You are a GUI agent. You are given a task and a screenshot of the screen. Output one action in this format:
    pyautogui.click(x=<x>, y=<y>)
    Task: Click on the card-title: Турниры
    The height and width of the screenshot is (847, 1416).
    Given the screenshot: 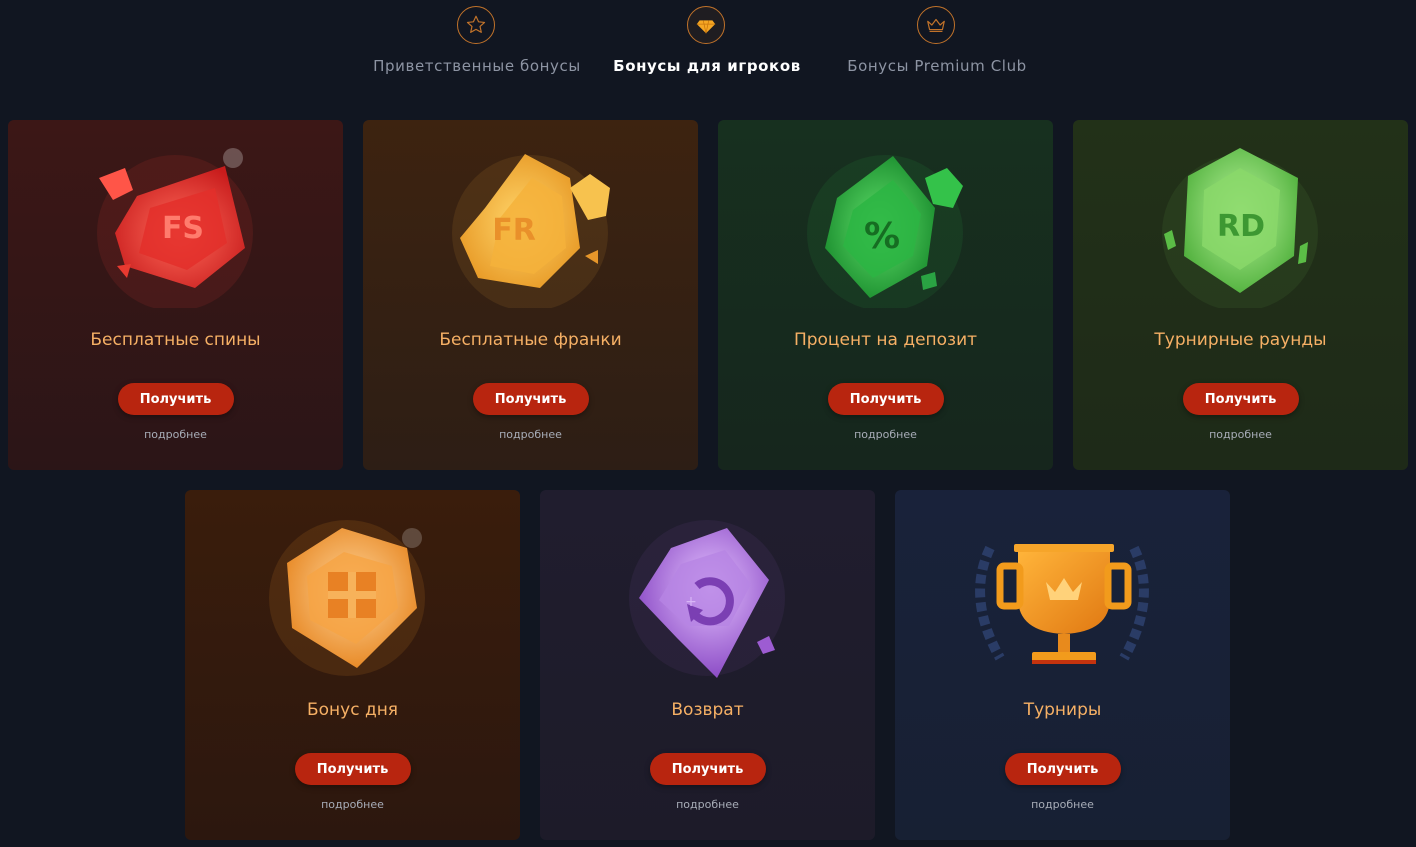 What is the action you would take?
    pyautogui.click(x=1062, y=710)
    